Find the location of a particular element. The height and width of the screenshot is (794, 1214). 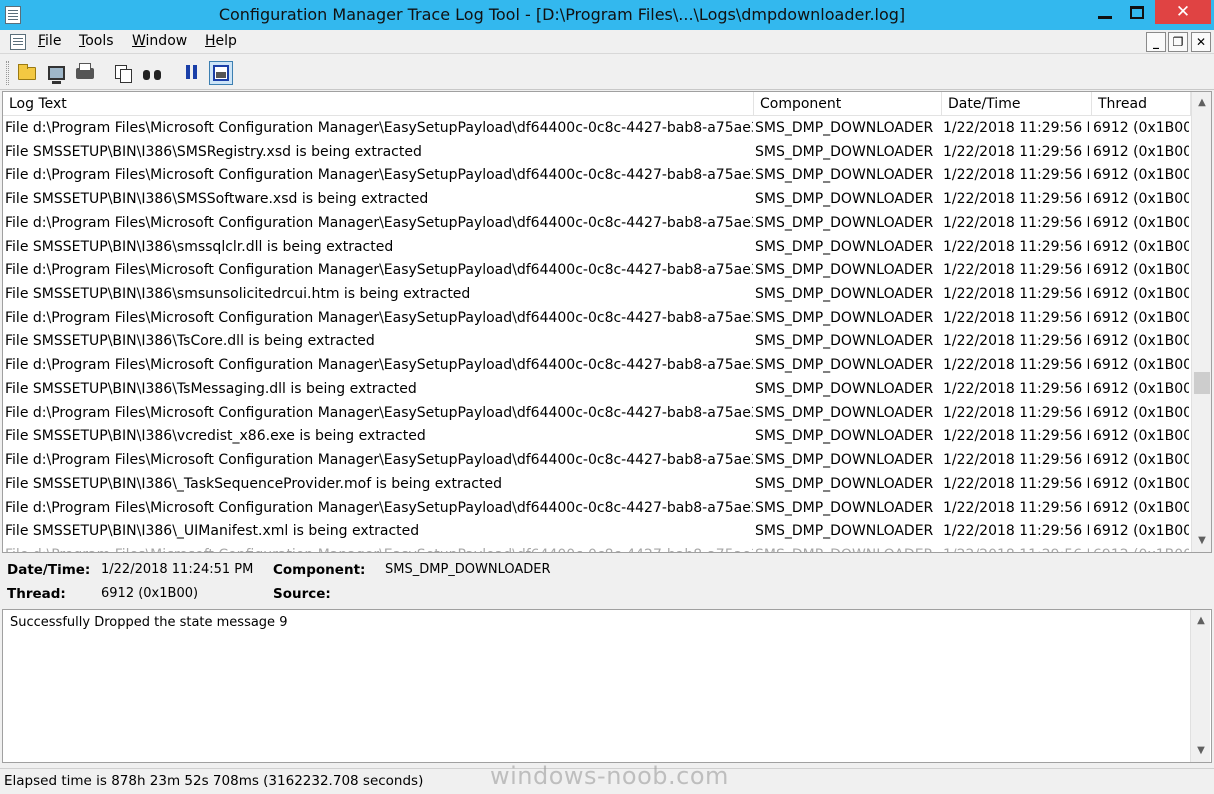

open-button is located at coordinates (27, 73).